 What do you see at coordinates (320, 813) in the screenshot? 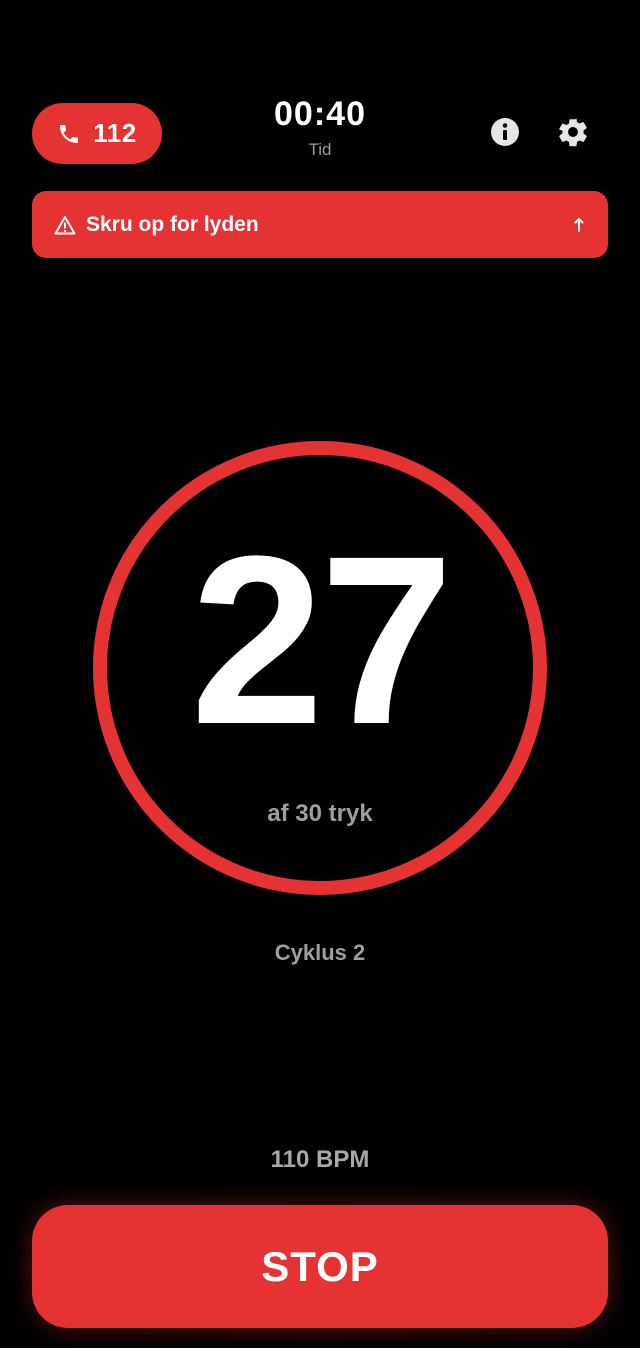
I see `compression-target: af 30 tryk` at bounding box center [320, 813].